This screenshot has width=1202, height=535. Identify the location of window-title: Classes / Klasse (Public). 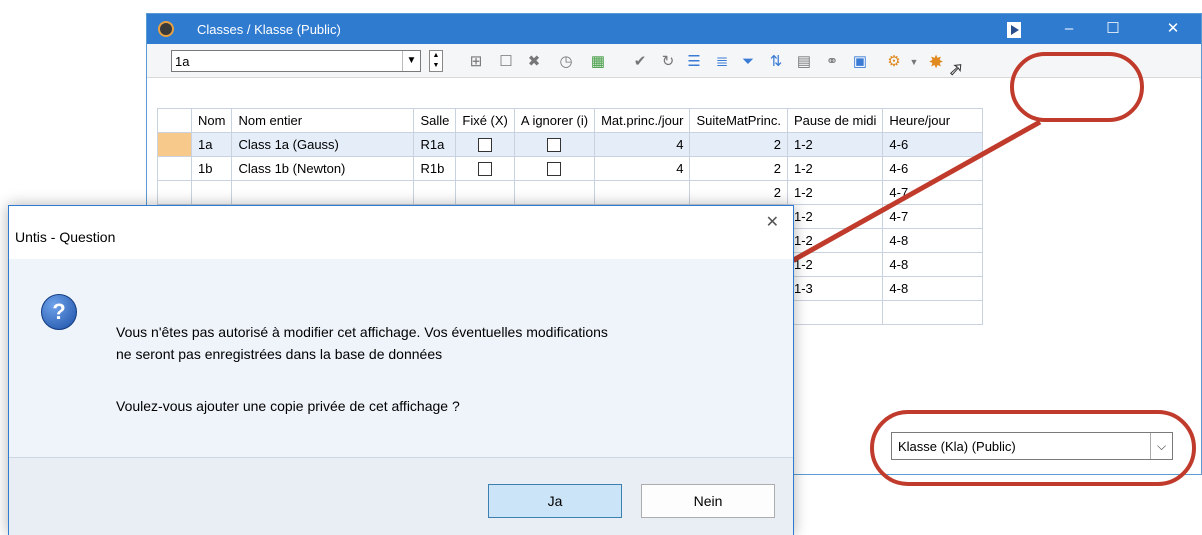
(269, 29).